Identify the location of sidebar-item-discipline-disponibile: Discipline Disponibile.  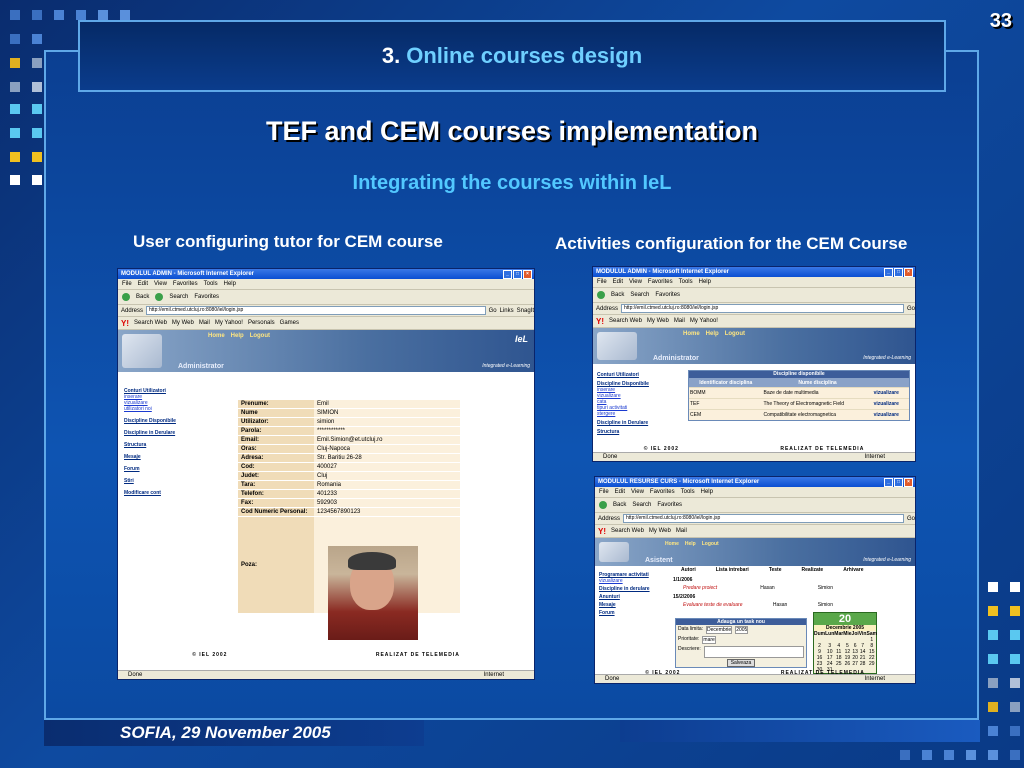
(150, 421).